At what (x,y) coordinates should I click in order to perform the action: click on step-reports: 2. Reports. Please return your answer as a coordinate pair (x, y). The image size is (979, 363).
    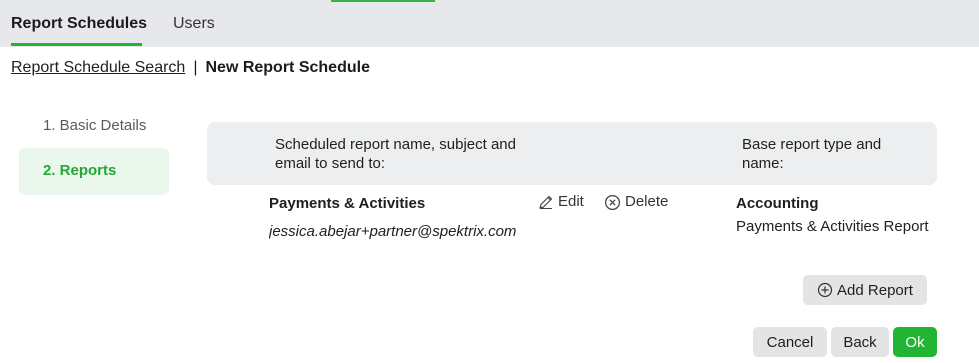
    Looking at the image, I should click on (94, 171).